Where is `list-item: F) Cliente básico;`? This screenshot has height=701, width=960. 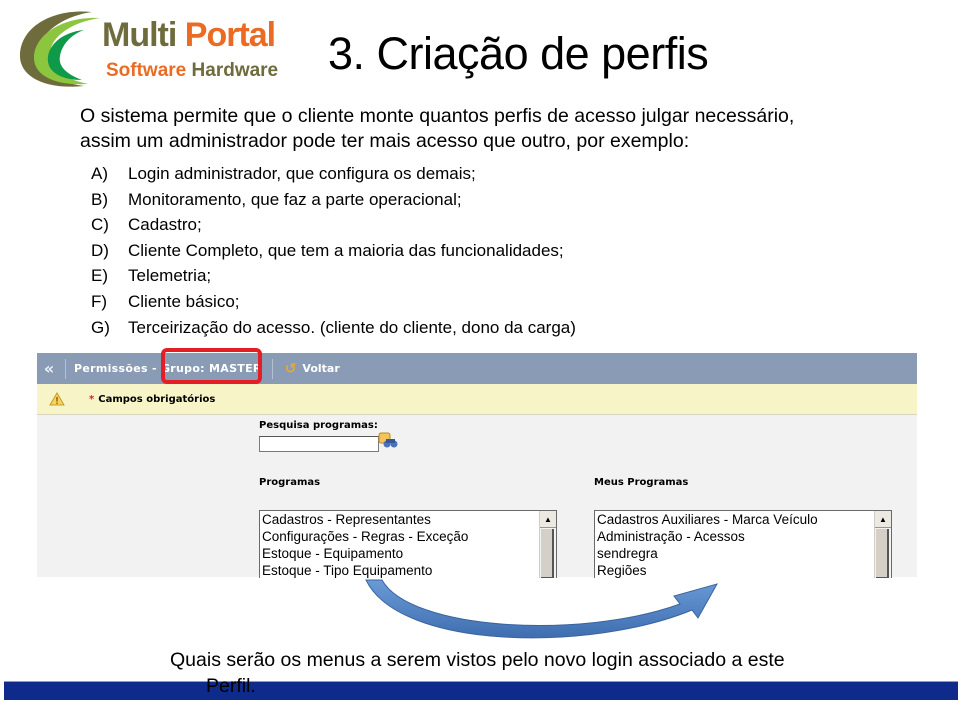
list-item: F) Cliente básico; is located at coordinates (333, 302).